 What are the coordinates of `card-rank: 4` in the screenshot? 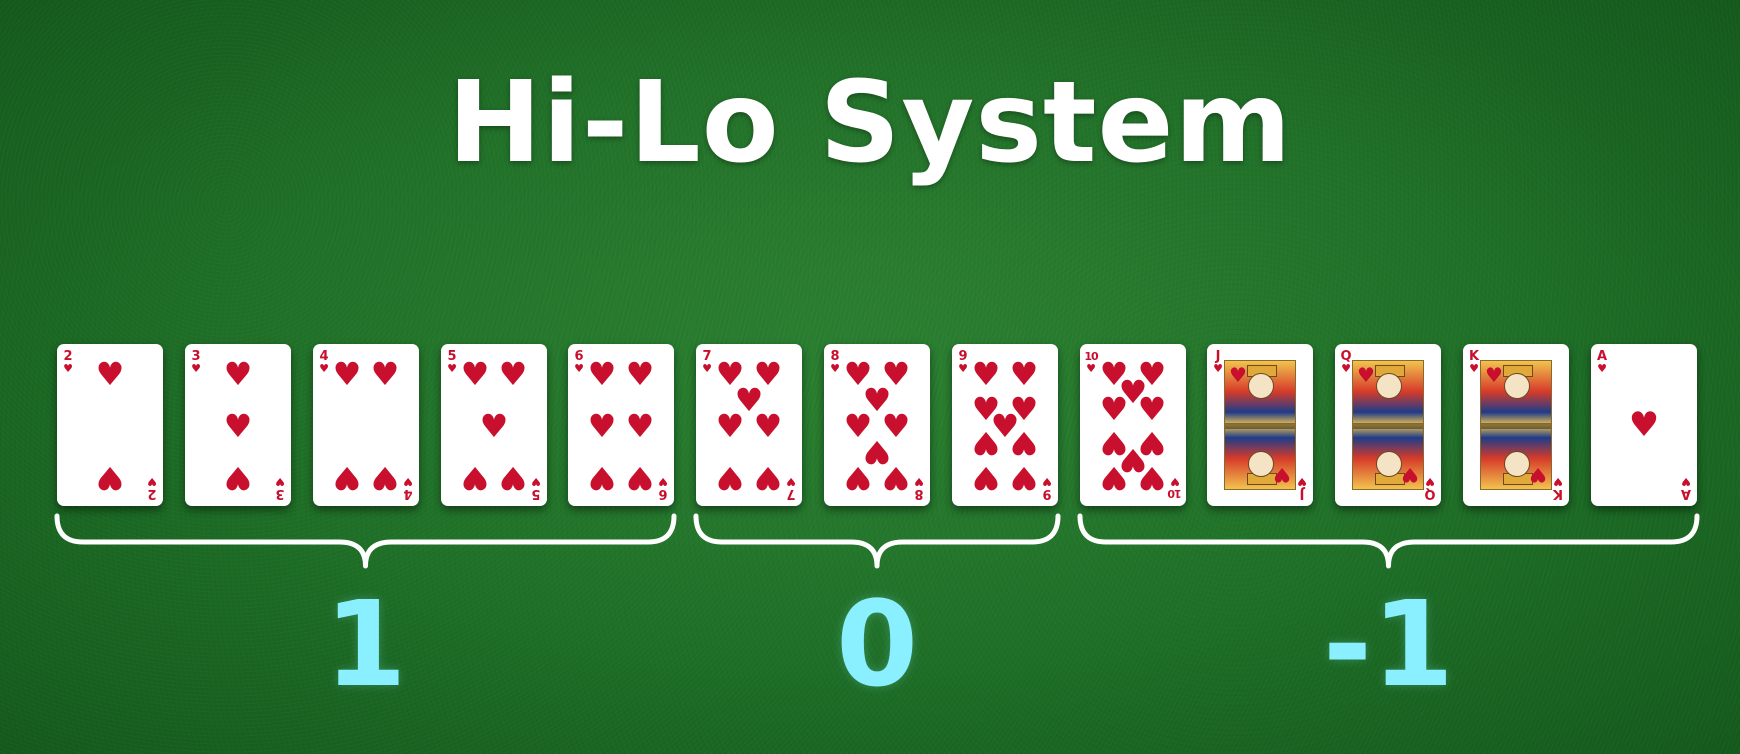 It's located at (408, 493).